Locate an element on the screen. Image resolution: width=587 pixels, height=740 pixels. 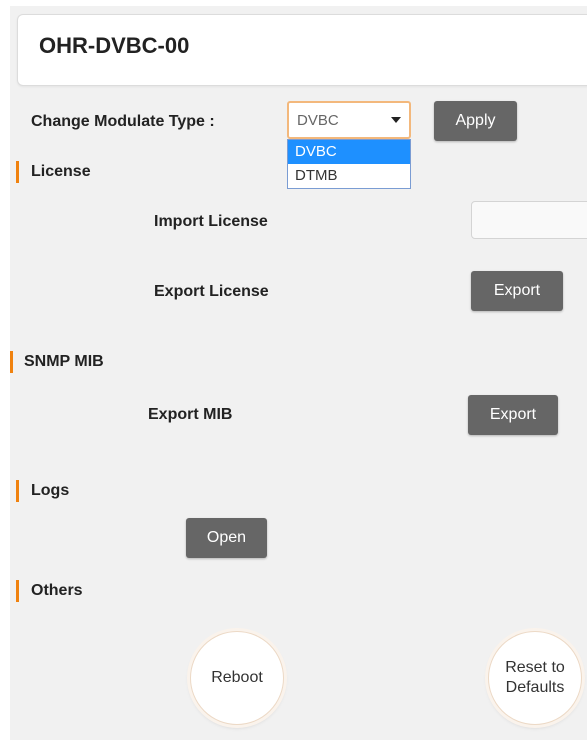
snmp-mib-heading: SNMP MIB is located at coordinates (64, 361).